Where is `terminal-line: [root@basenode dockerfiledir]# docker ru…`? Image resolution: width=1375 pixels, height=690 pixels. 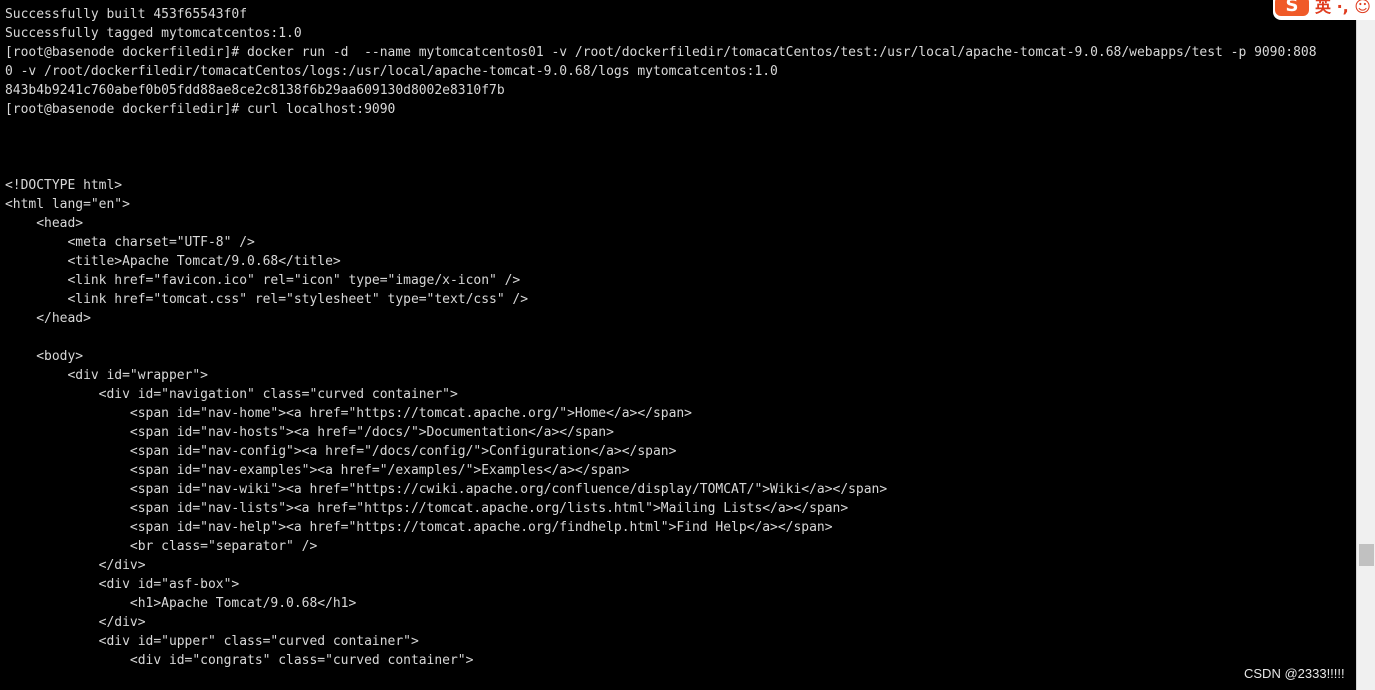
terminal-line: [root@basenode dockerfiledir]# docker ru… is located at coordinates (661, 52).